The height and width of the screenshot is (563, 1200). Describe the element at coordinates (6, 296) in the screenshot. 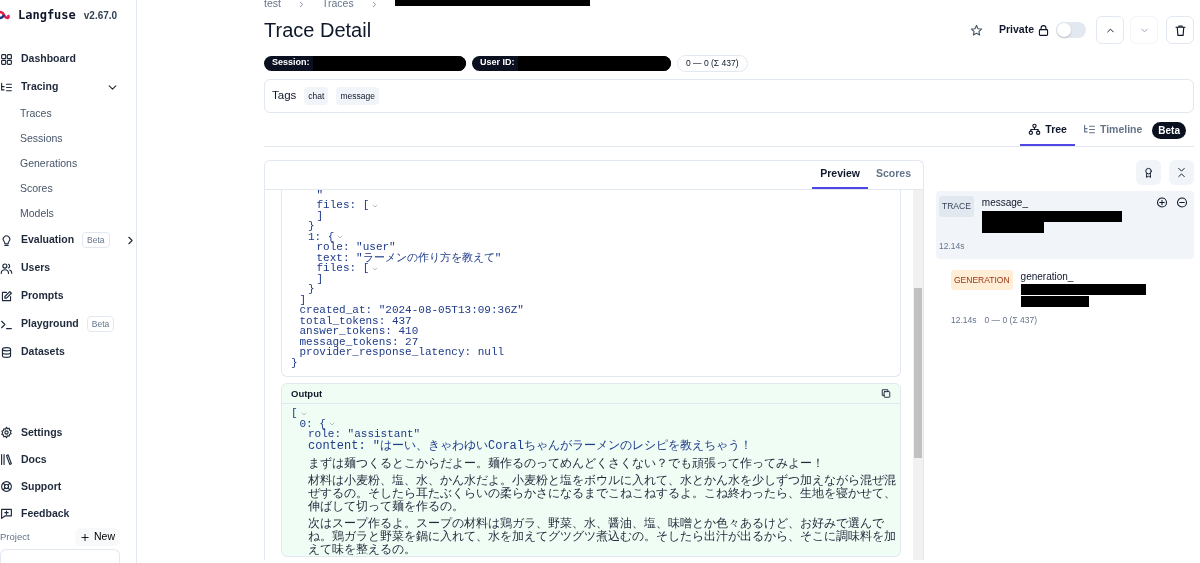

I see `pencil-icon` at that location.